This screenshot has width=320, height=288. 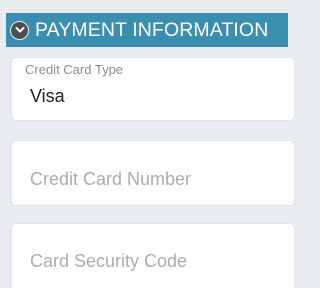 I want to click on chevron-down-icon, so click(x=19, y=30).